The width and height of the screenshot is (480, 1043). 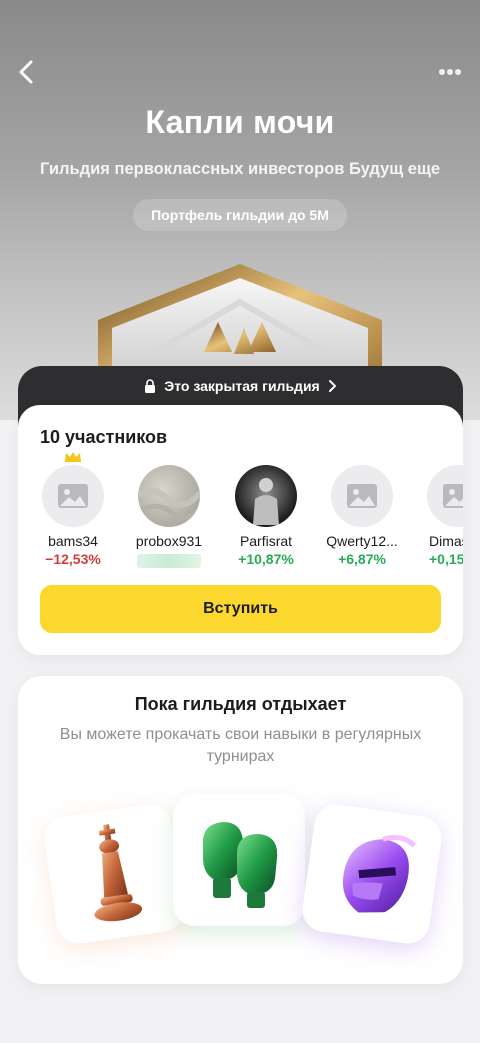 What do you see at coordinates (362, 559) in the screenshot?
I see `member-change: +6,87%` at bounding box center [362, 559].